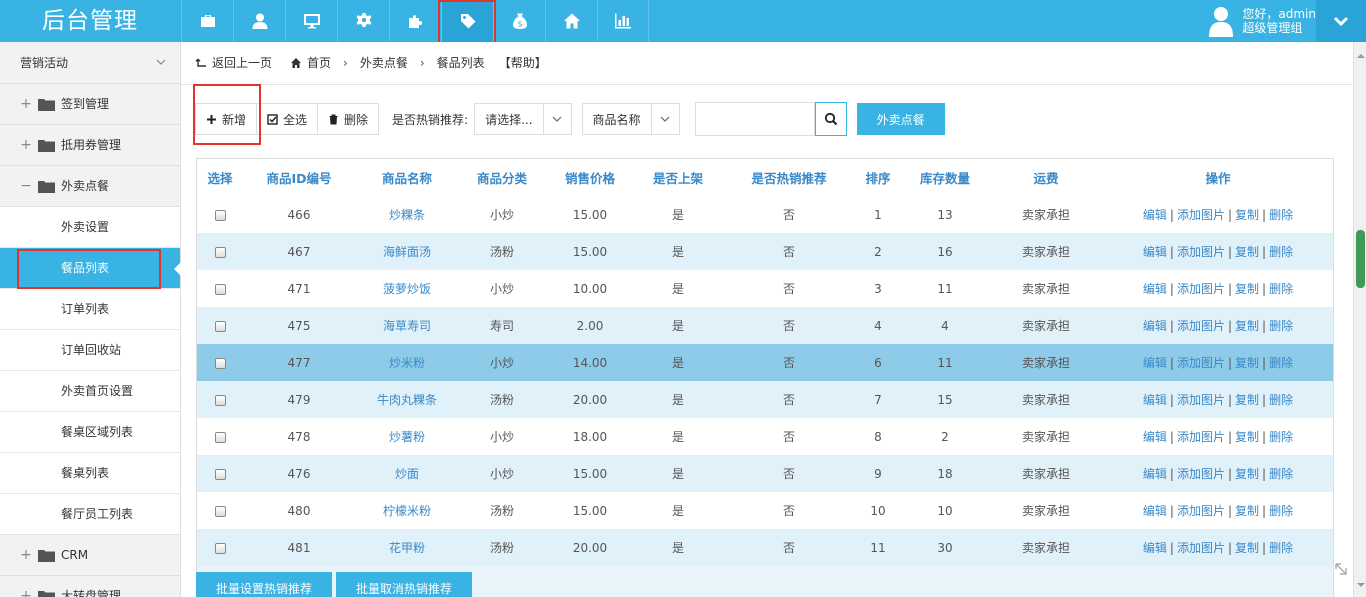  Describe the element at coordinates (1341, 21) in the screenshot. I see `top-menu-toggle` at that location.